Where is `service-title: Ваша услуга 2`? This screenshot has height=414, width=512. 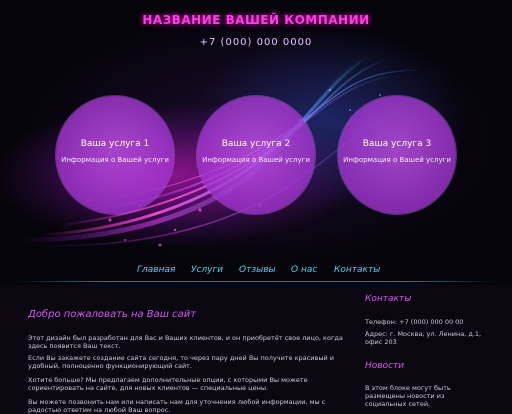
service-title: Ваша услуга 2 is located at coordinates (256, 144).